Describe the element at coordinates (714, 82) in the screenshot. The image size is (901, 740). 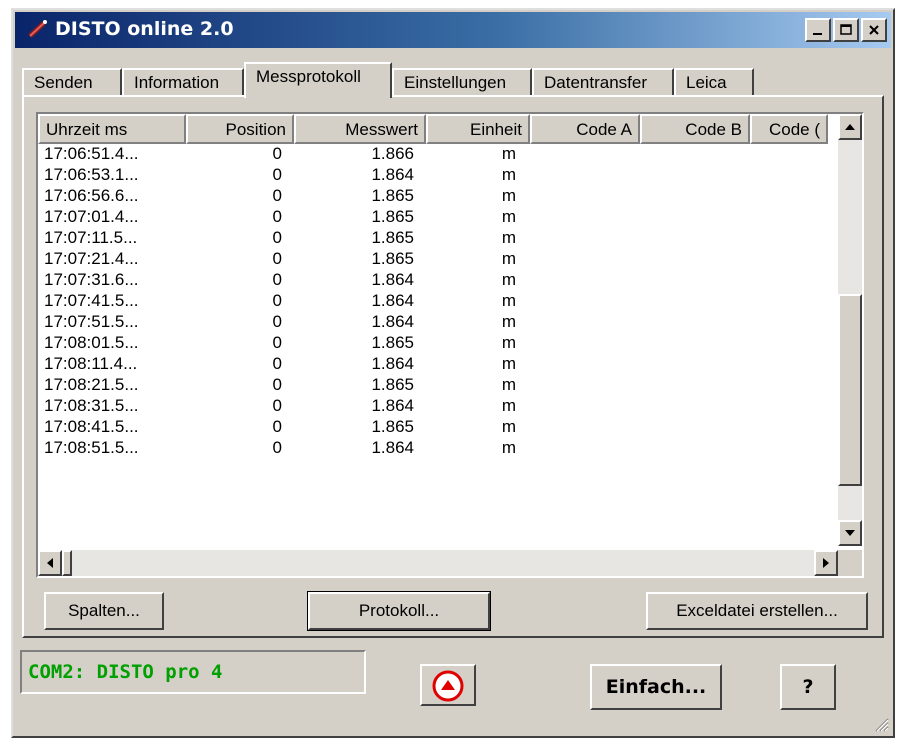
I see `tab-leica: Leica` at that location.